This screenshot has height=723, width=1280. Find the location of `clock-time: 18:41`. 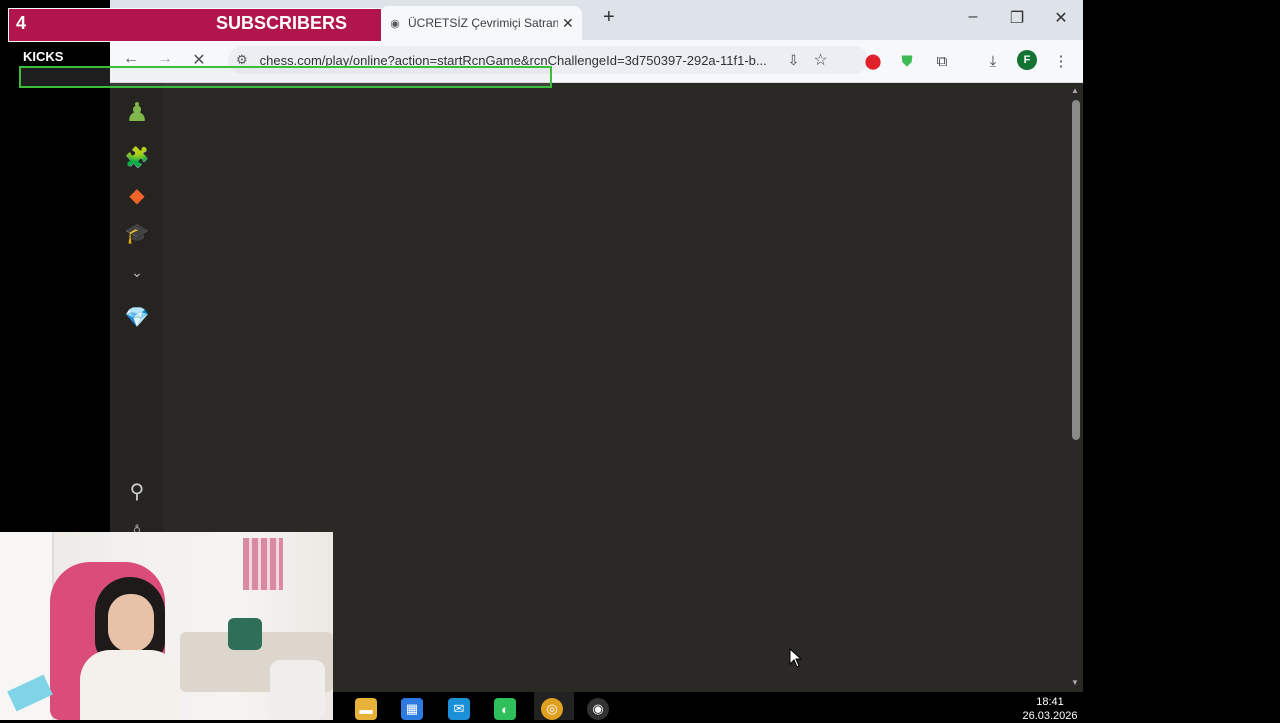

clock-time: 18:41 is located at coordinates (1050, 702).